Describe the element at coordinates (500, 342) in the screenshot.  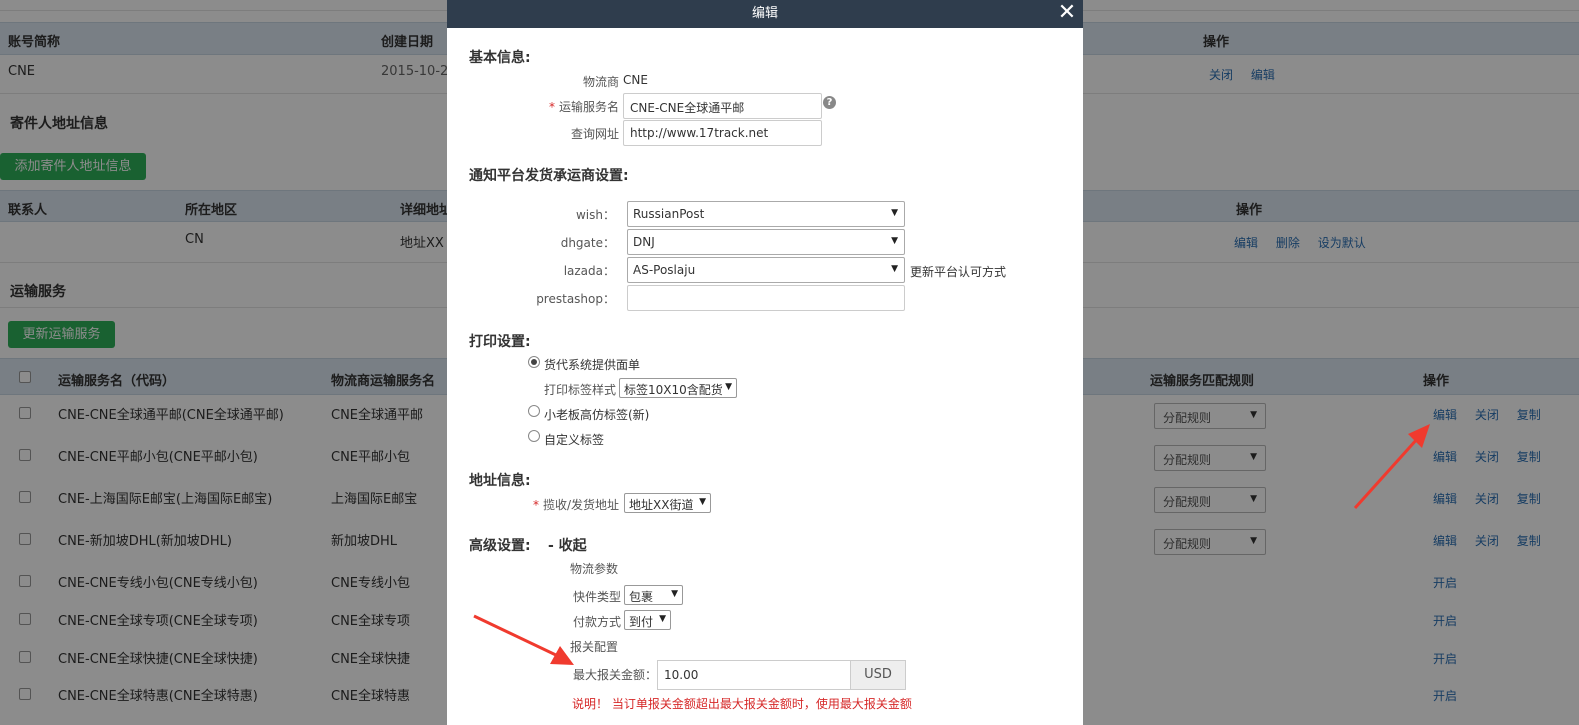
I see `print-settings-title: 打印设置:` at that location.